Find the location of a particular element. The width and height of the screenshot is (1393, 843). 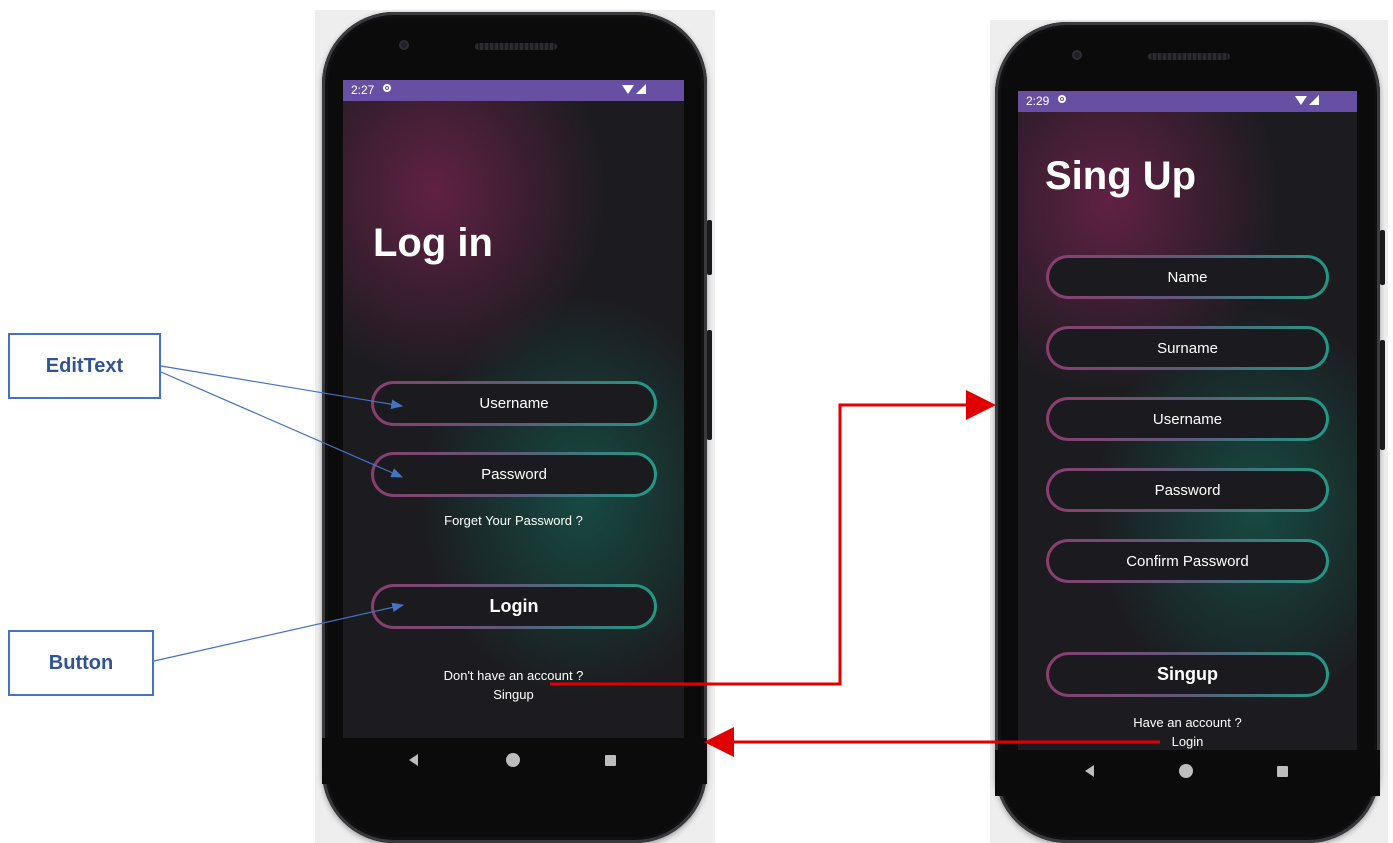

flow-arrow-to-signup is located at coordinates (773, 538).